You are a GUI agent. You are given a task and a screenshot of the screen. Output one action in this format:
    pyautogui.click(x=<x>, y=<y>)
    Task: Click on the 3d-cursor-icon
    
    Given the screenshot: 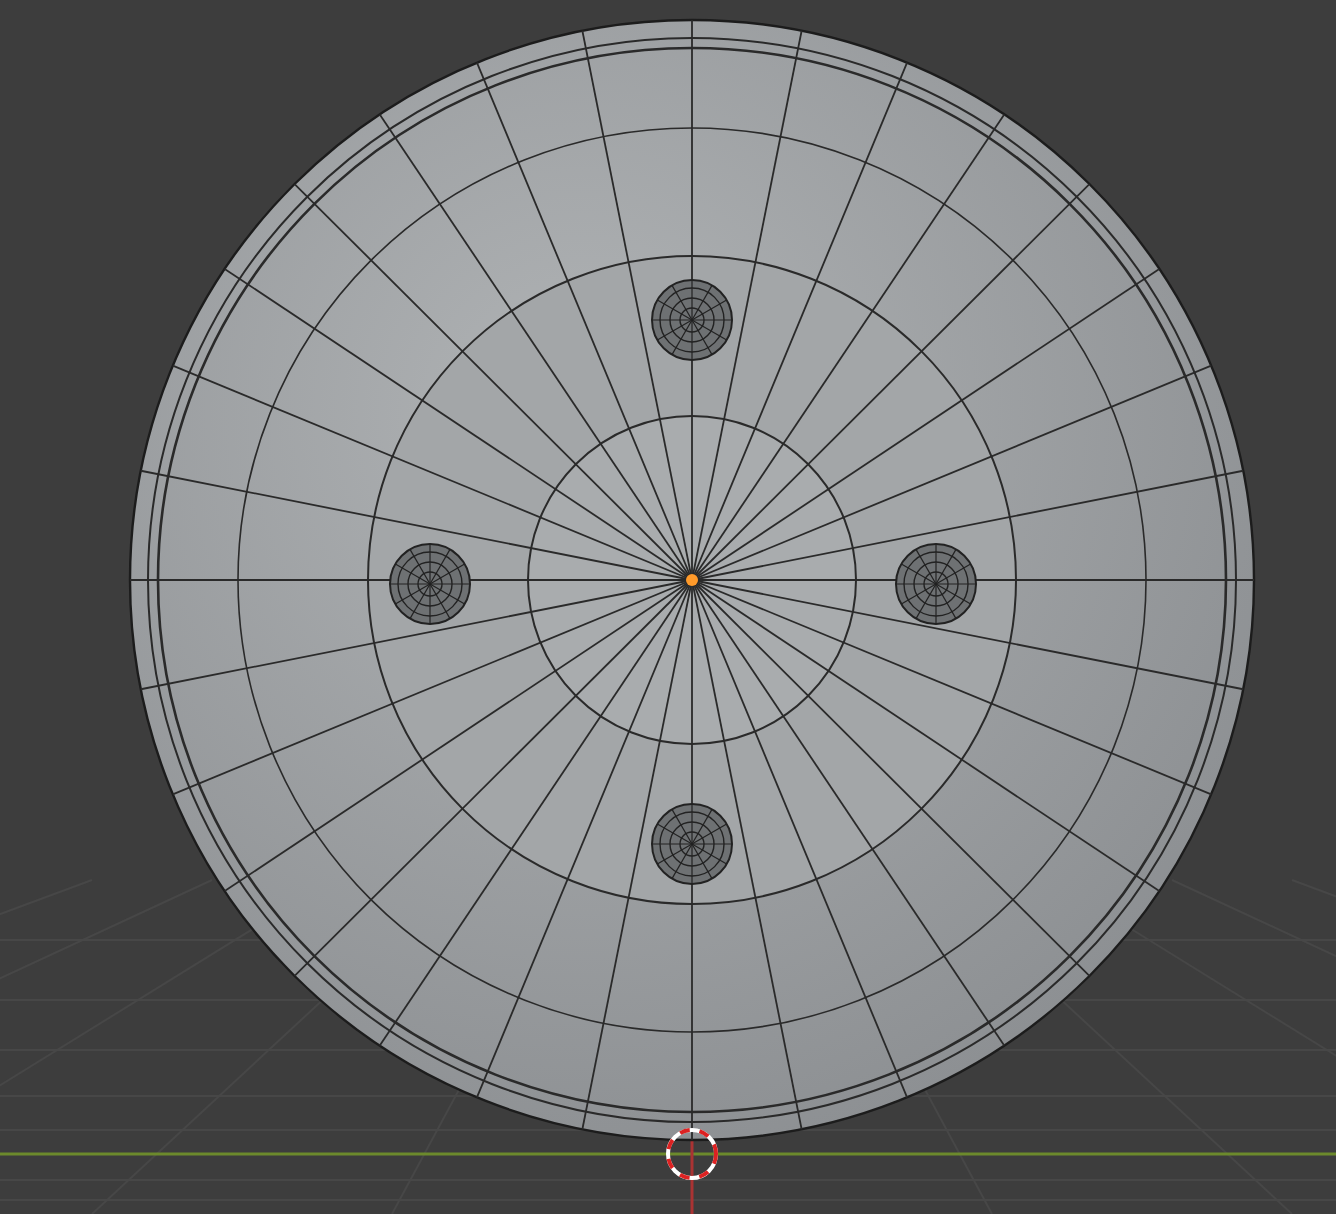 What is the action you would take?
    pyautogui.click(x=692, y=1154)
    